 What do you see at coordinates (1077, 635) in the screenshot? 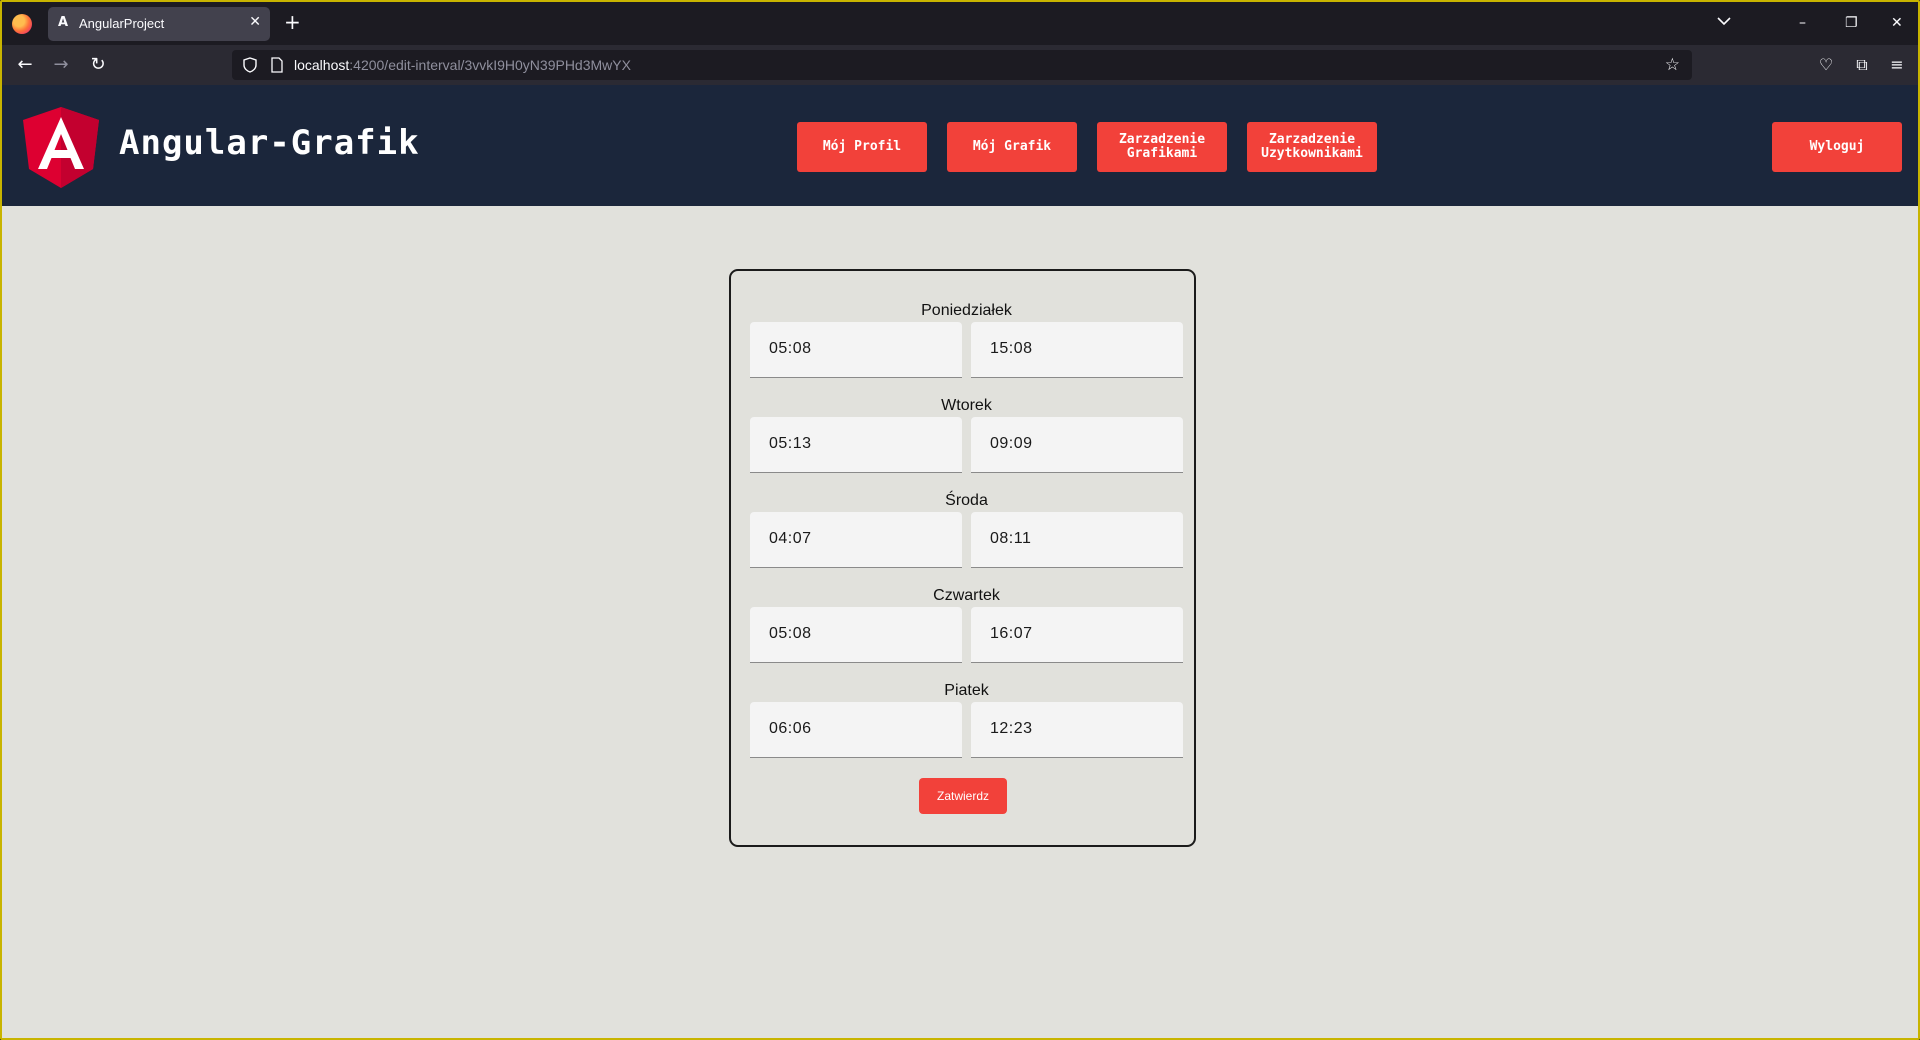
I see `end-time-input: 16:07` at bounding box center [1077, 635].